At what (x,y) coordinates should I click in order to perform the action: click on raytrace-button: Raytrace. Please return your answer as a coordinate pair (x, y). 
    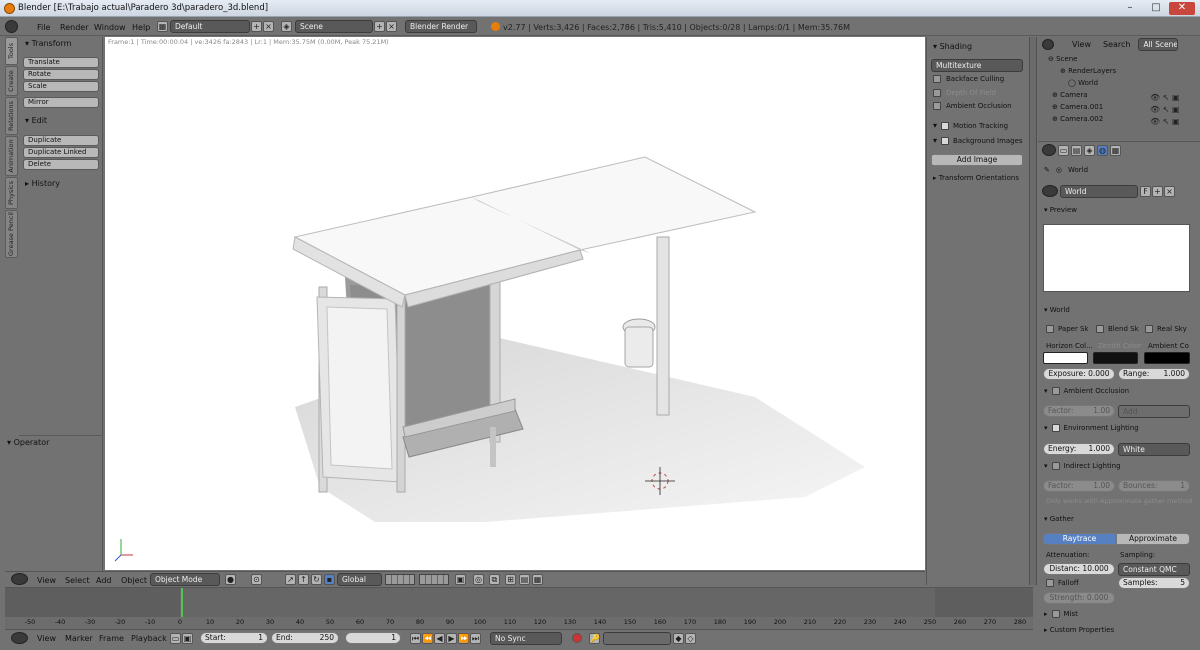
    Looking at the image, I should click on (1079, 539).